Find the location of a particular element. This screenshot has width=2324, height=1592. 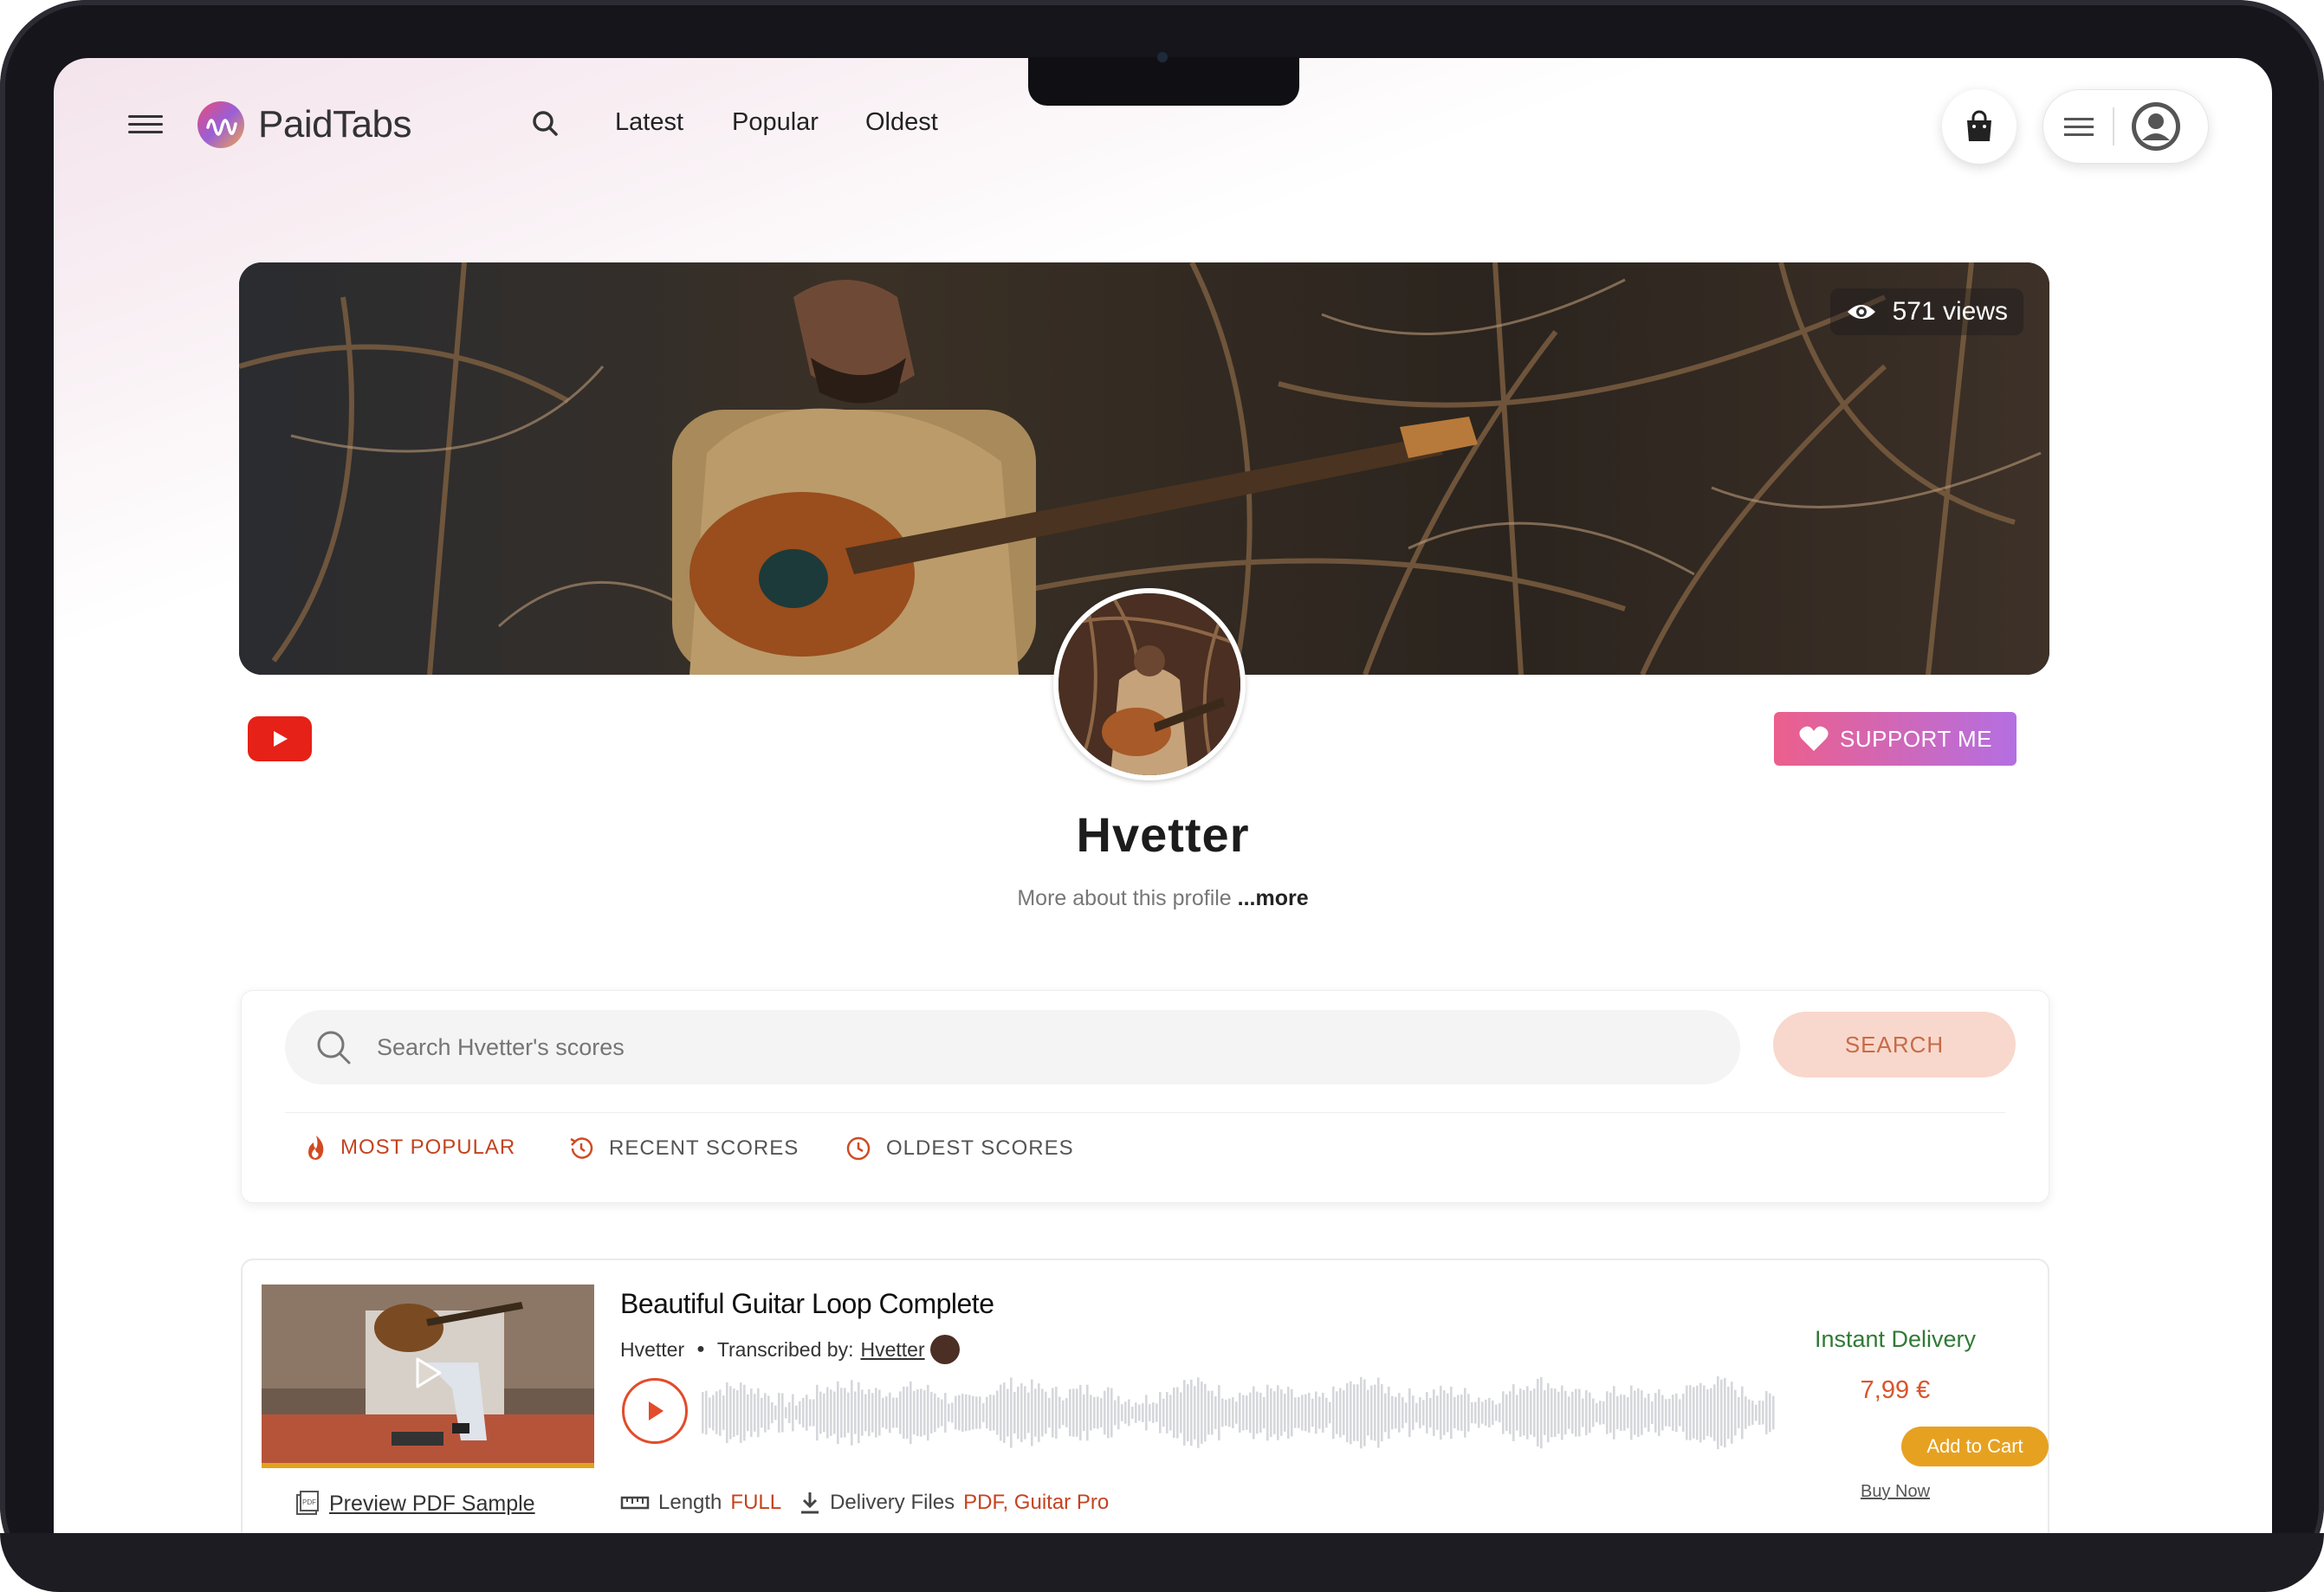

support-me-button: SUPPORT ME is located at coordinates (1895, 739).